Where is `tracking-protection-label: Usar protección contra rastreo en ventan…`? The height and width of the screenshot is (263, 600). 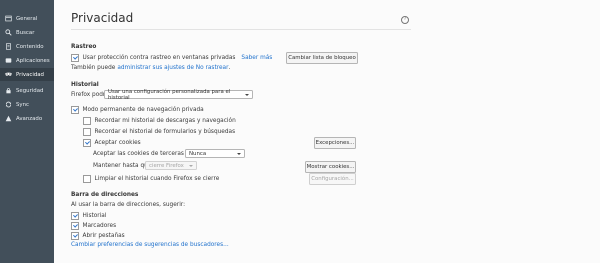 tracking-protection-label: Usar protección contra rastreo en ventan… is located at coordinates (159, 57).